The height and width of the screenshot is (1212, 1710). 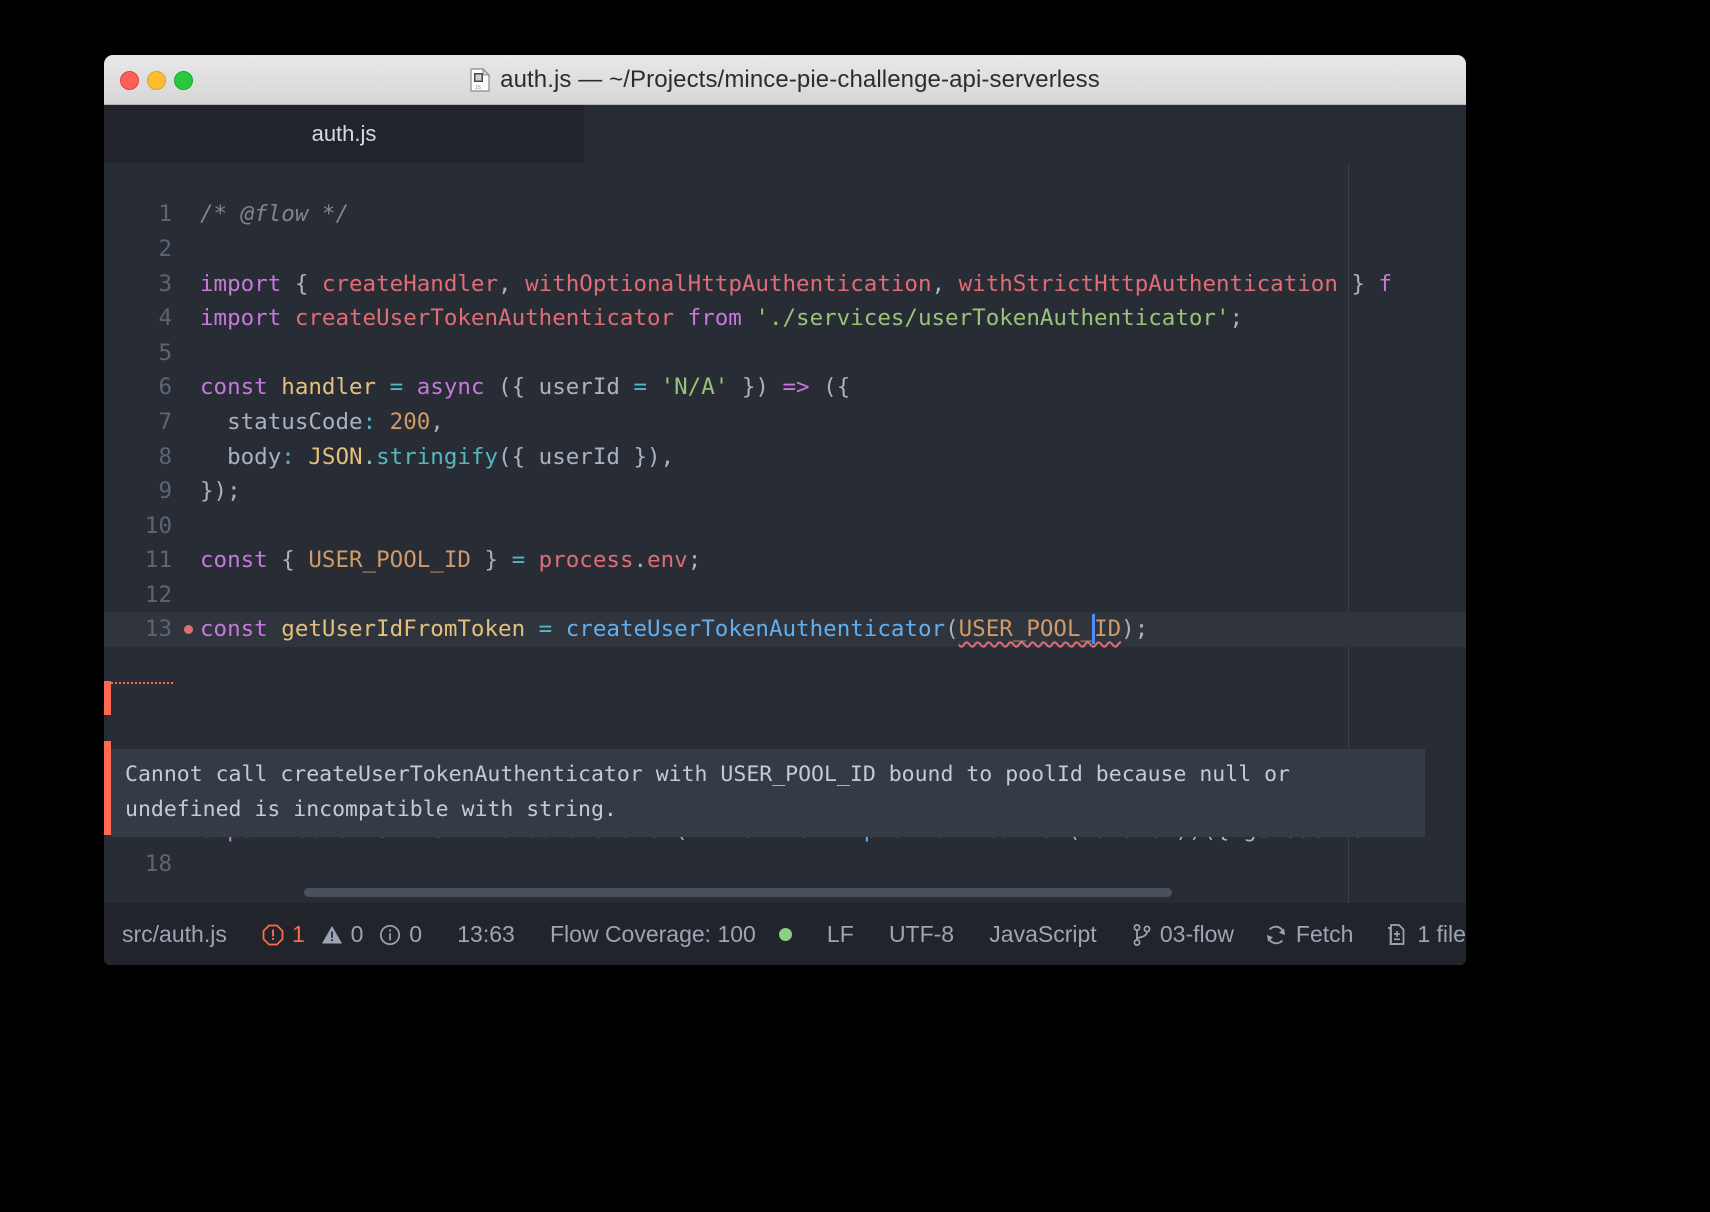 I want to click on token: /* @flow */, so click(x=275, y=214).